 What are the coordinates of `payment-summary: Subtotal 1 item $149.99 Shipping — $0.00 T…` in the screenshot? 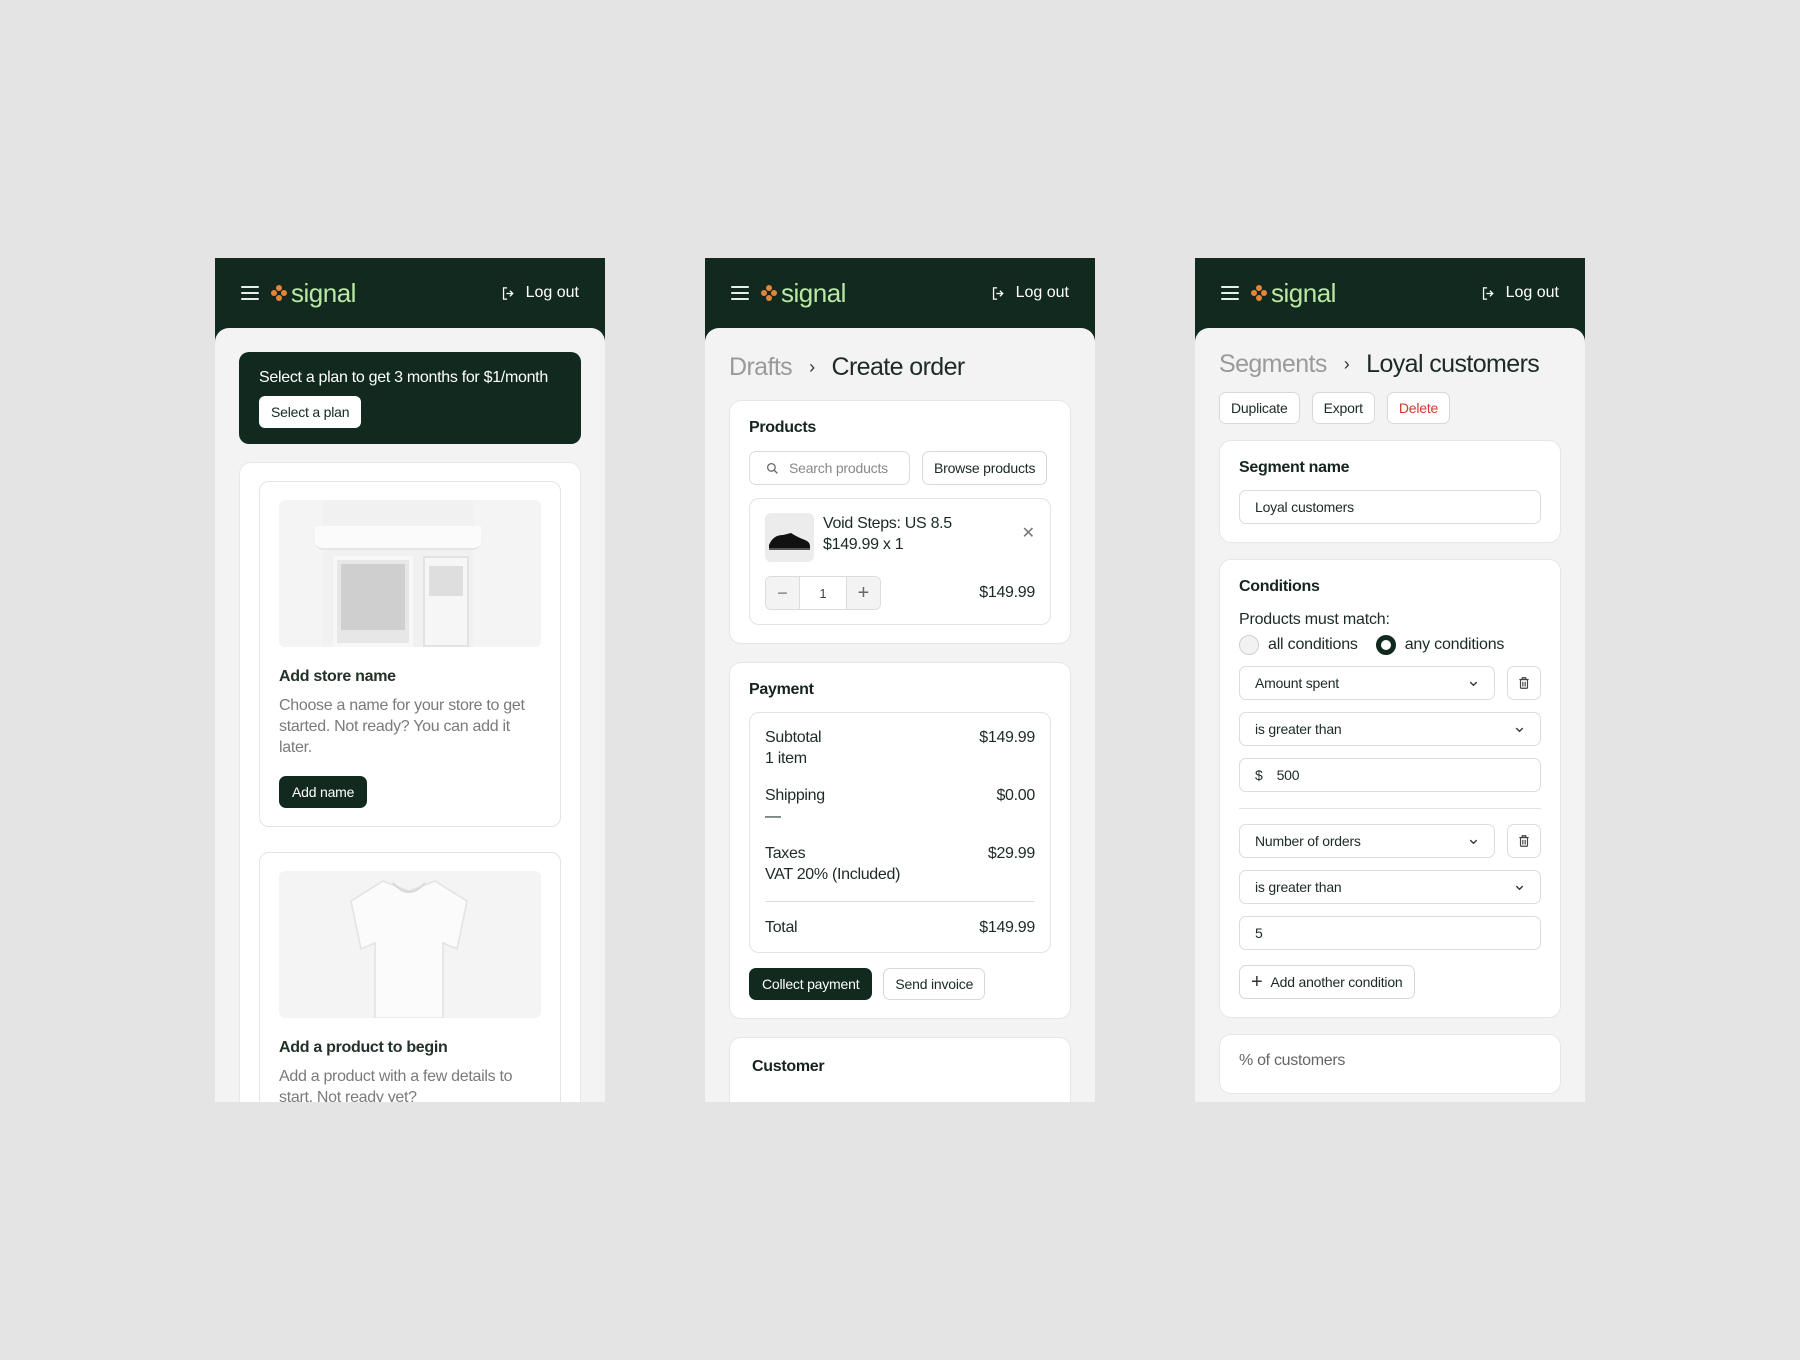 It's located at (900, 832).